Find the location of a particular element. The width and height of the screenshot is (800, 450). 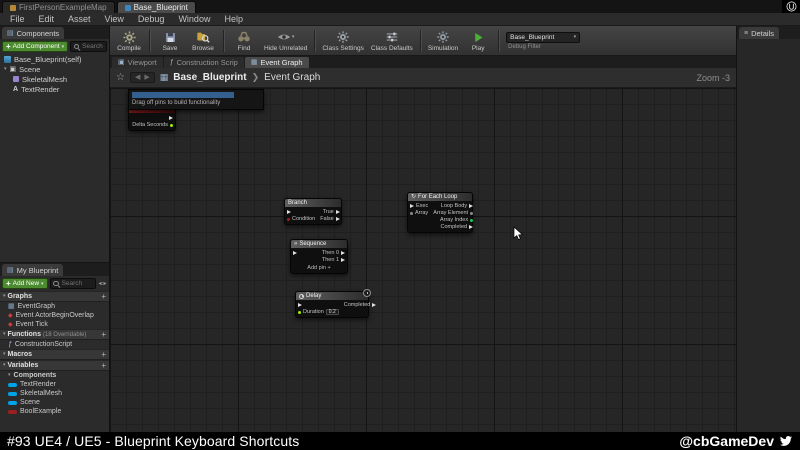

wildcard-pin-icon is located at coordinates (472, 213).